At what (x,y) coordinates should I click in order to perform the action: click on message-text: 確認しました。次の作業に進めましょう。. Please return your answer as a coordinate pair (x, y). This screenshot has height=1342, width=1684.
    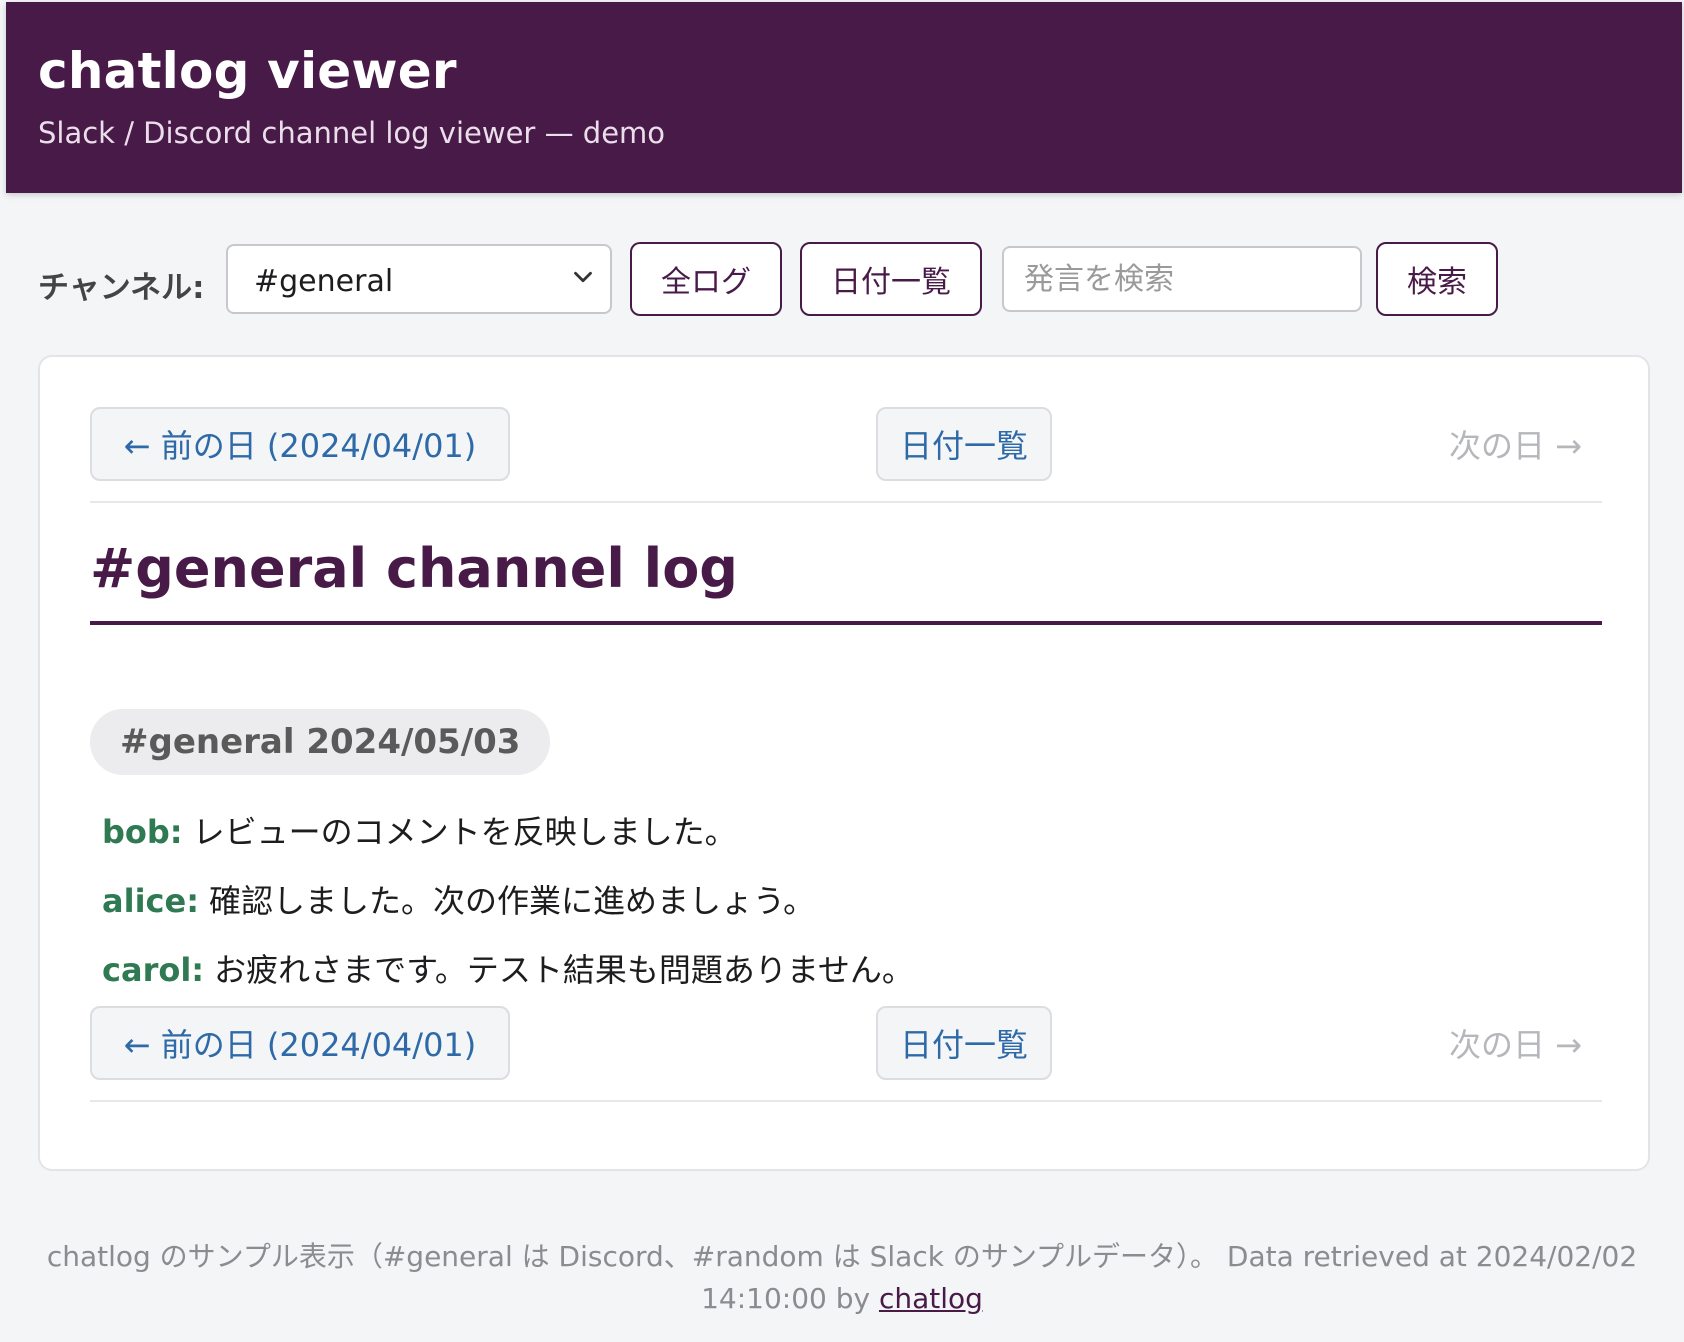
    Looking at the image, I should click on (512, 901).